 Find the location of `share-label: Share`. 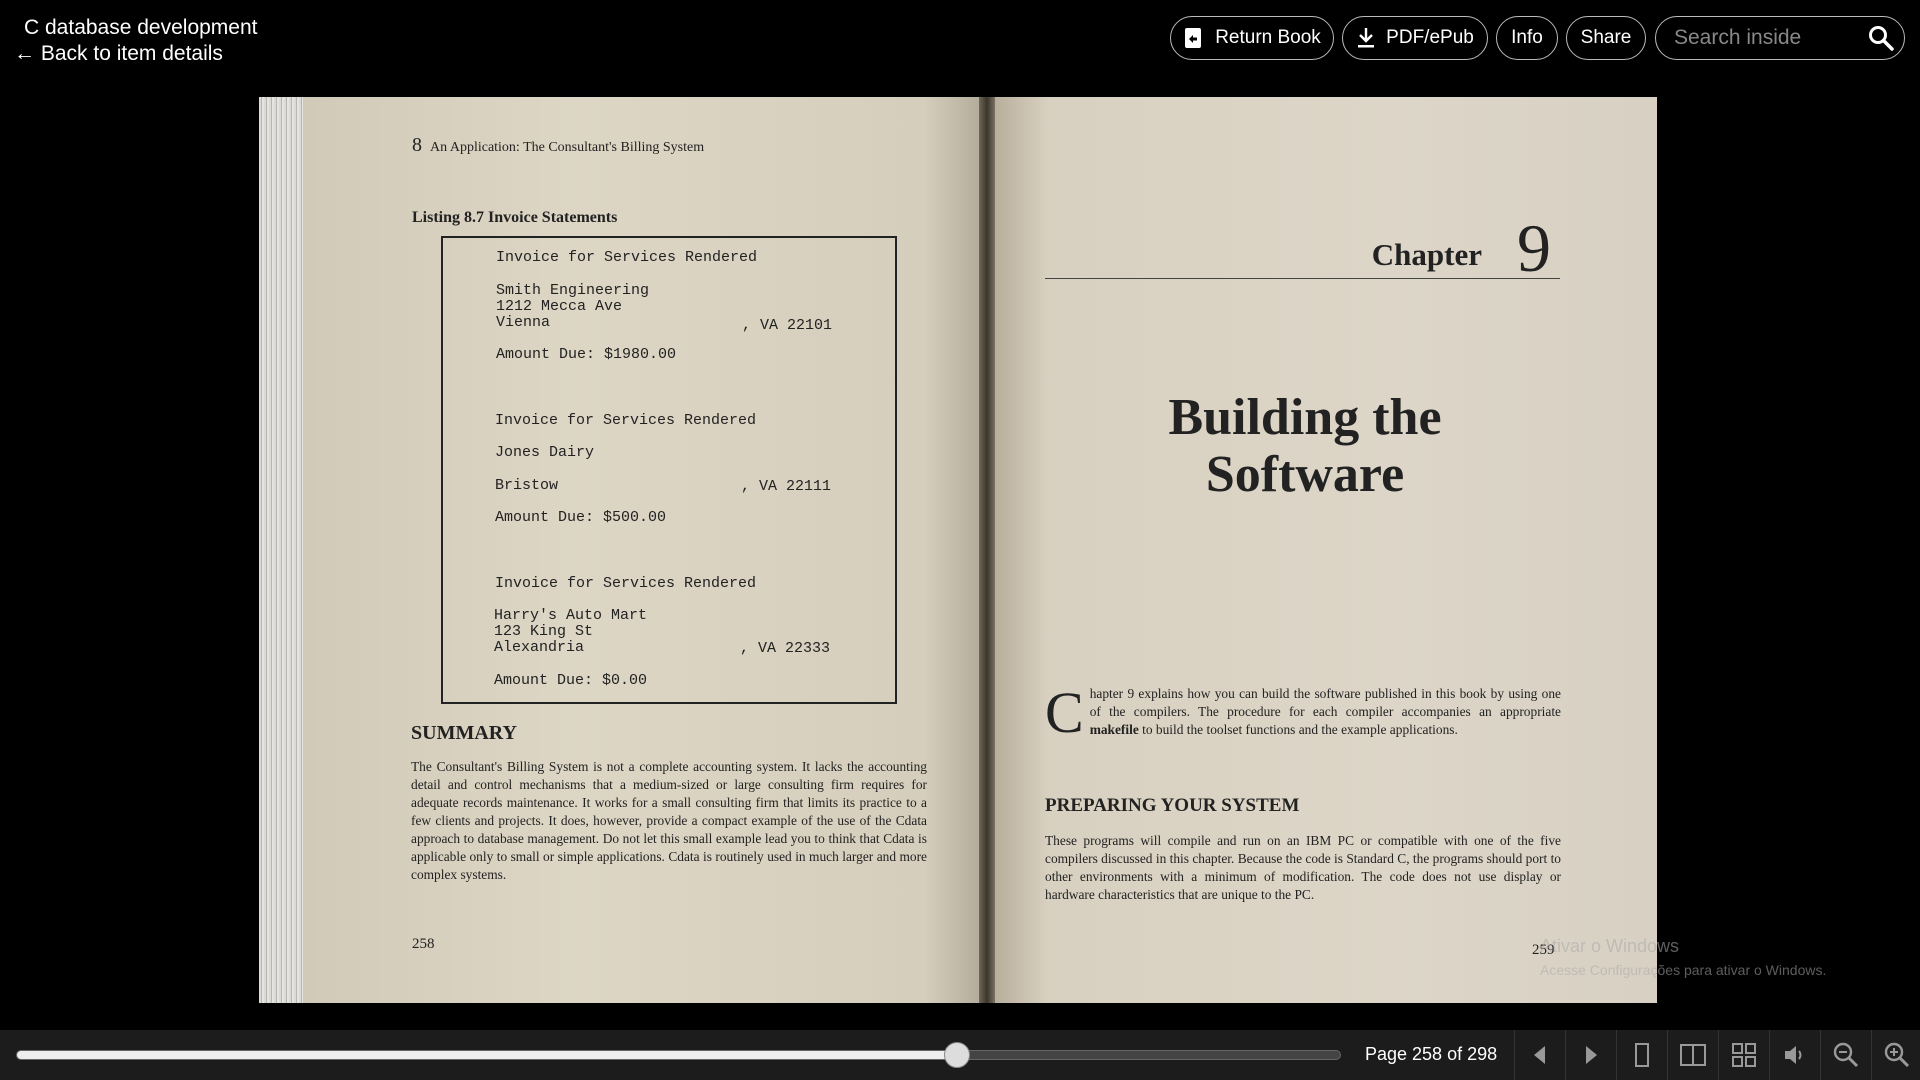

share-label: Share is located at coordinates (1606, 37).